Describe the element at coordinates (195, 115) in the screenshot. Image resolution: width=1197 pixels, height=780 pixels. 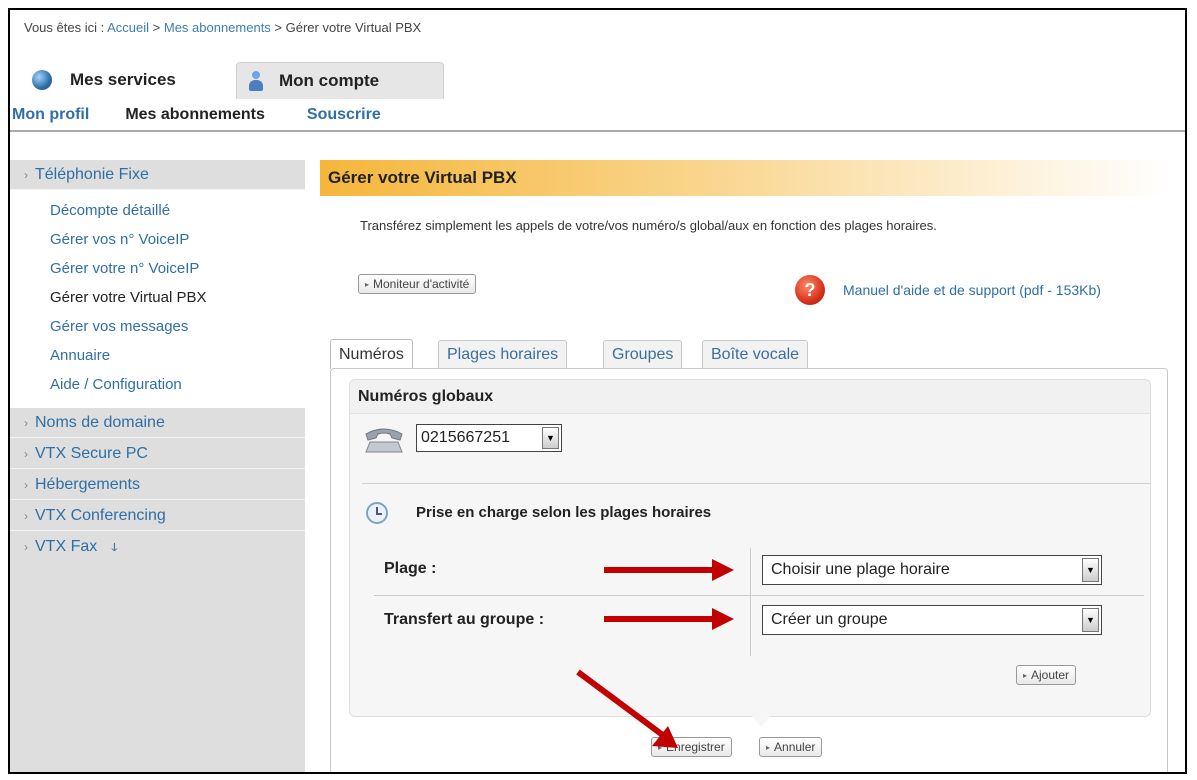
I see `subnav-mes-abonnements: Mes abonnements` at that location.